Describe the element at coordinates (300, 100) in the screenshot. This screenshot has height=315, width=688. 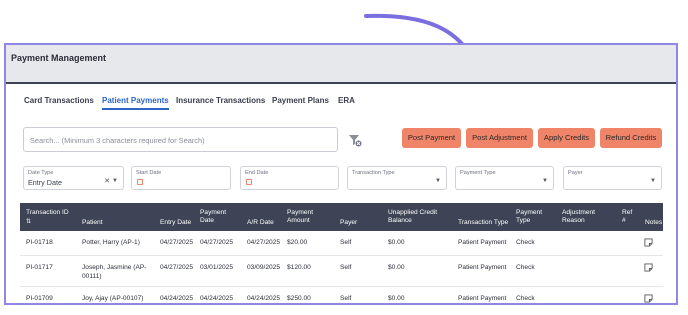
I see `tab-payment-plans: Payment Plans` at that location.